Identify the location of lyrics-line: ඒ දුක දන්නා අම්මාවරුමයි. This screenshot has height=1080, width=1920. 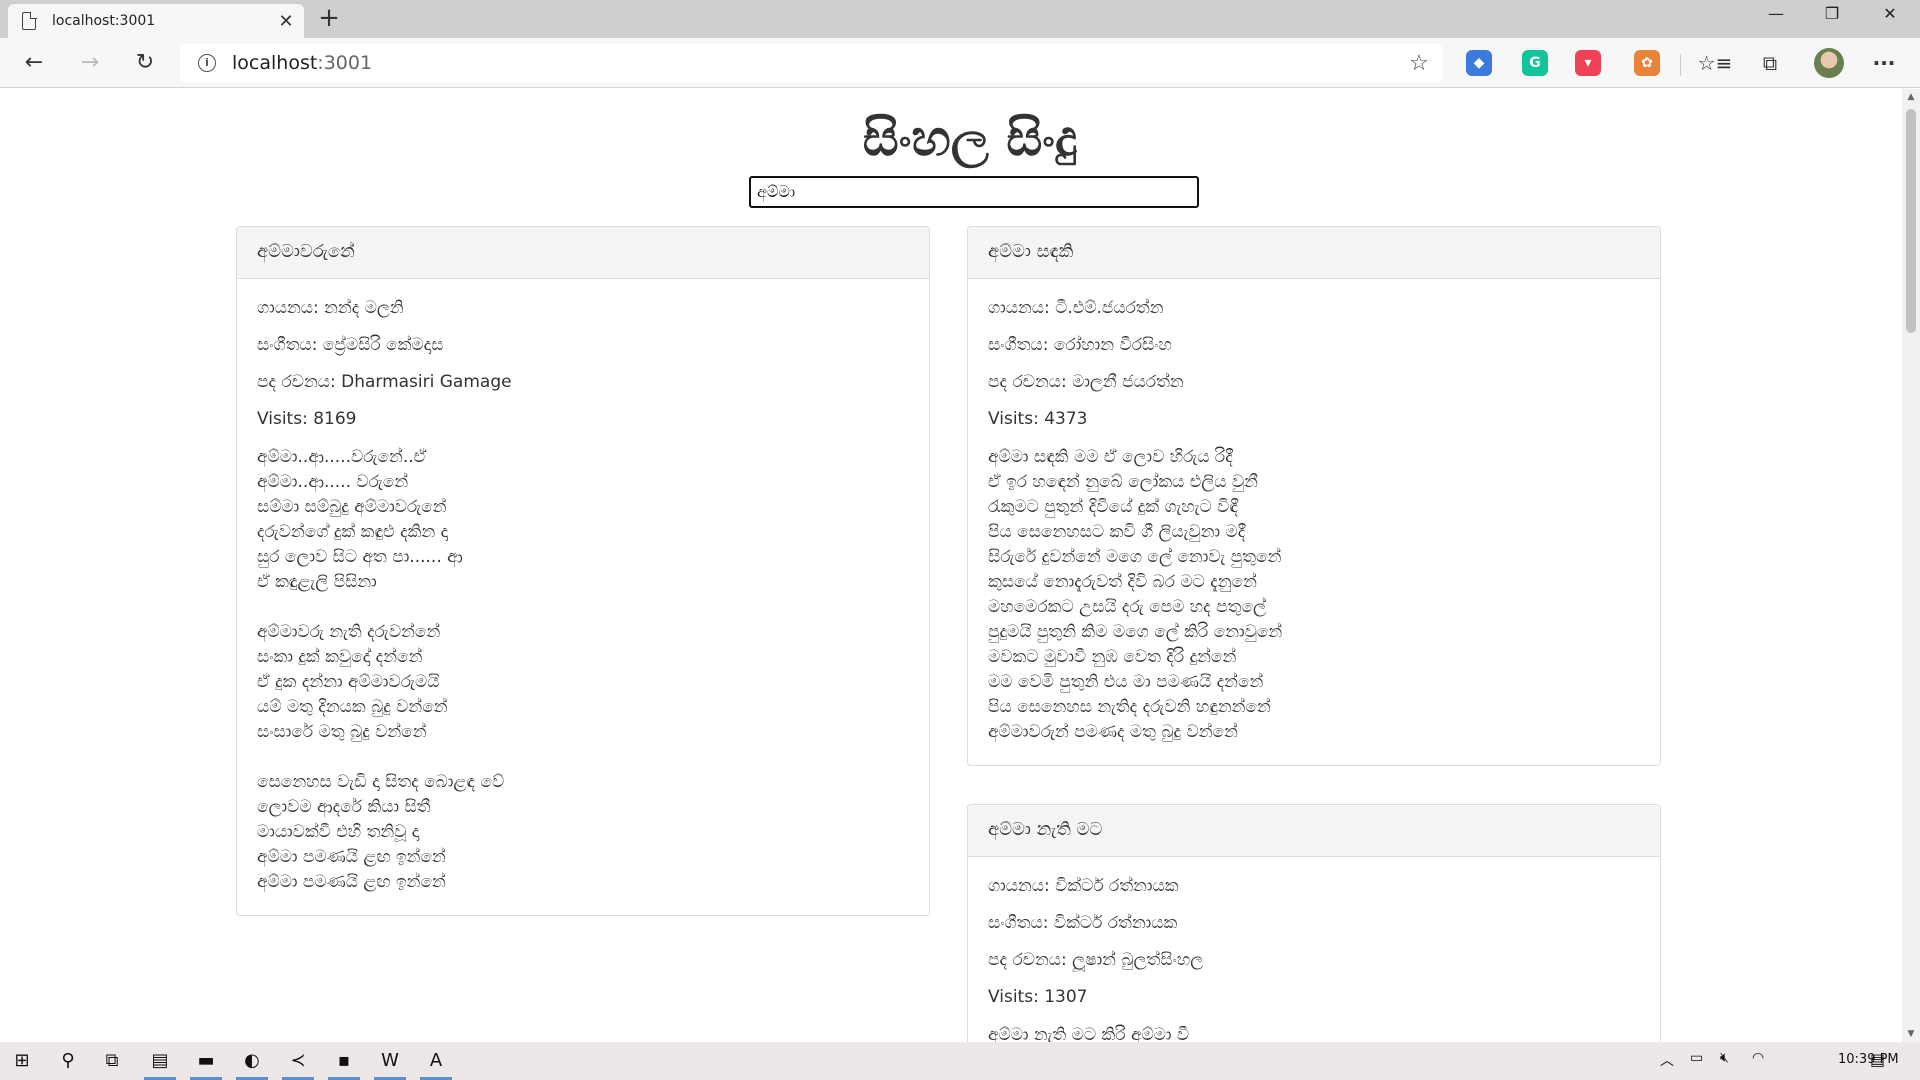
(348, 682).